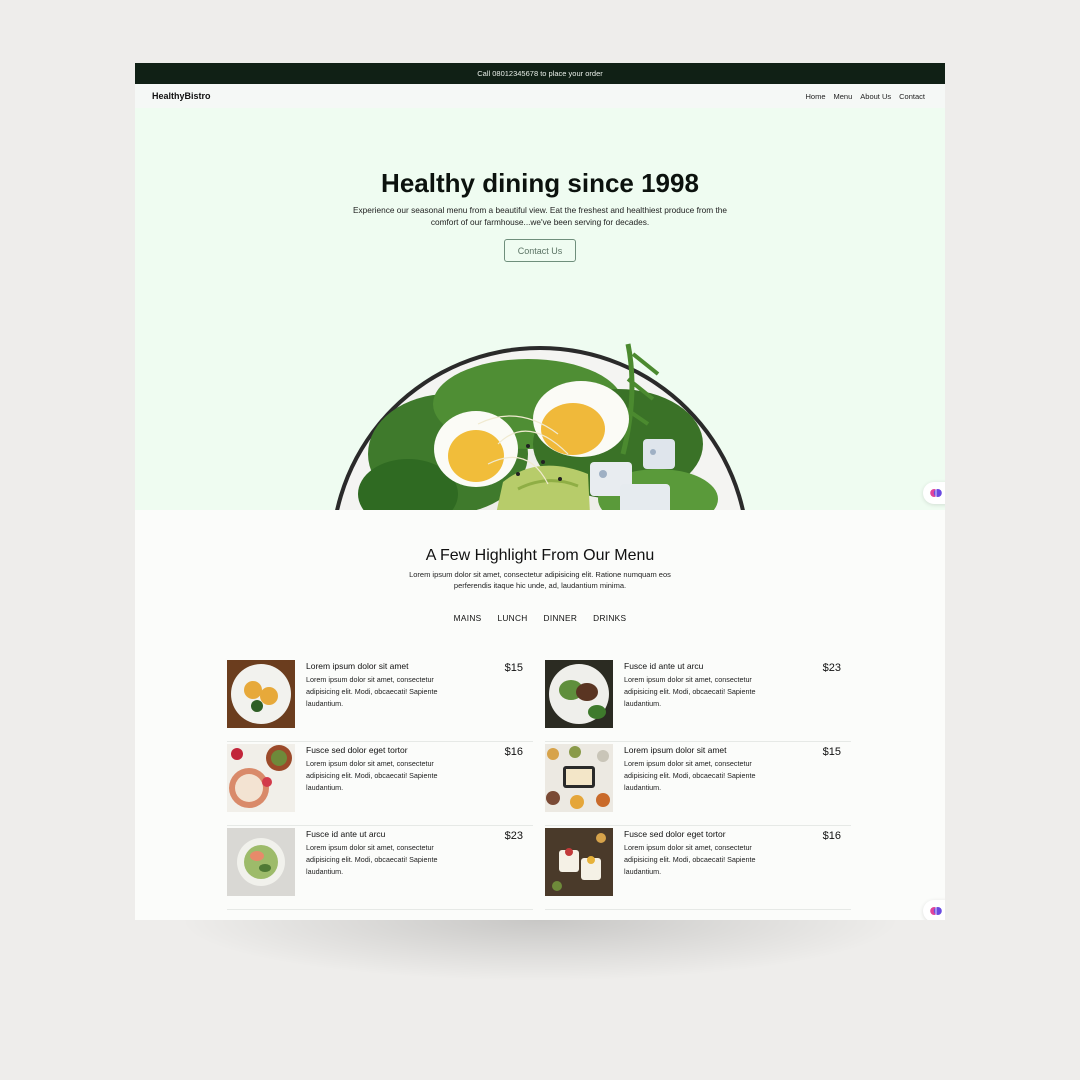  What do you see at coordinates (540, 250) in the screenshot?
I see `contact-us-button: Contact Us` at bounding box center [540, 250].